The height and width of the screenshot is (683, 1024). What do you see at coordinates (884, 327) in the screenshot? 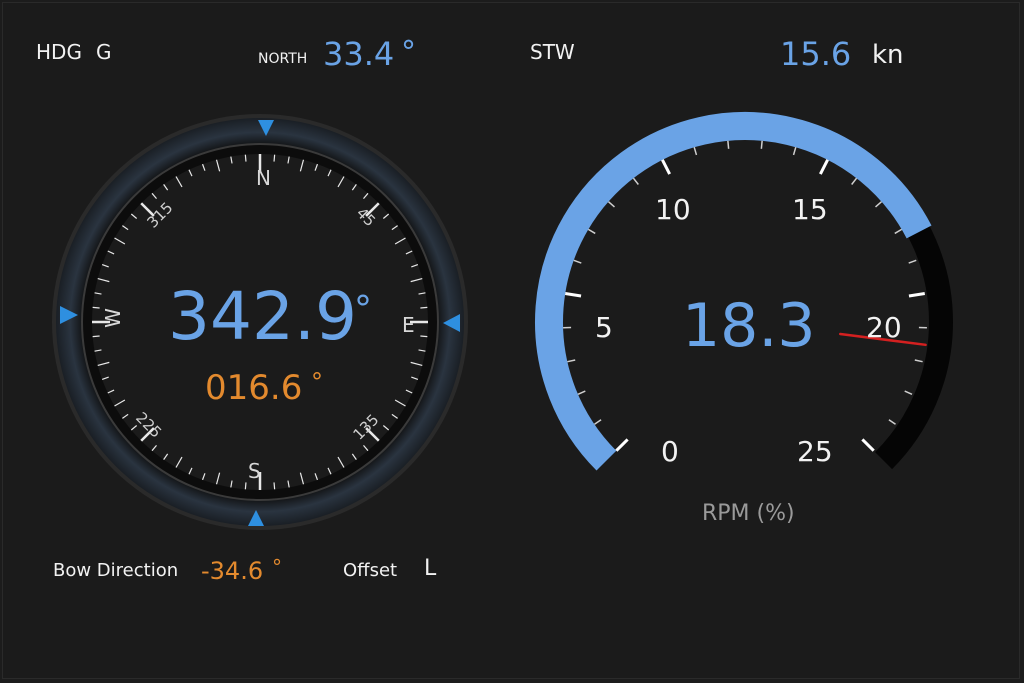
I see `gauge-tick-label: 20` at bounding box center [884, 327].